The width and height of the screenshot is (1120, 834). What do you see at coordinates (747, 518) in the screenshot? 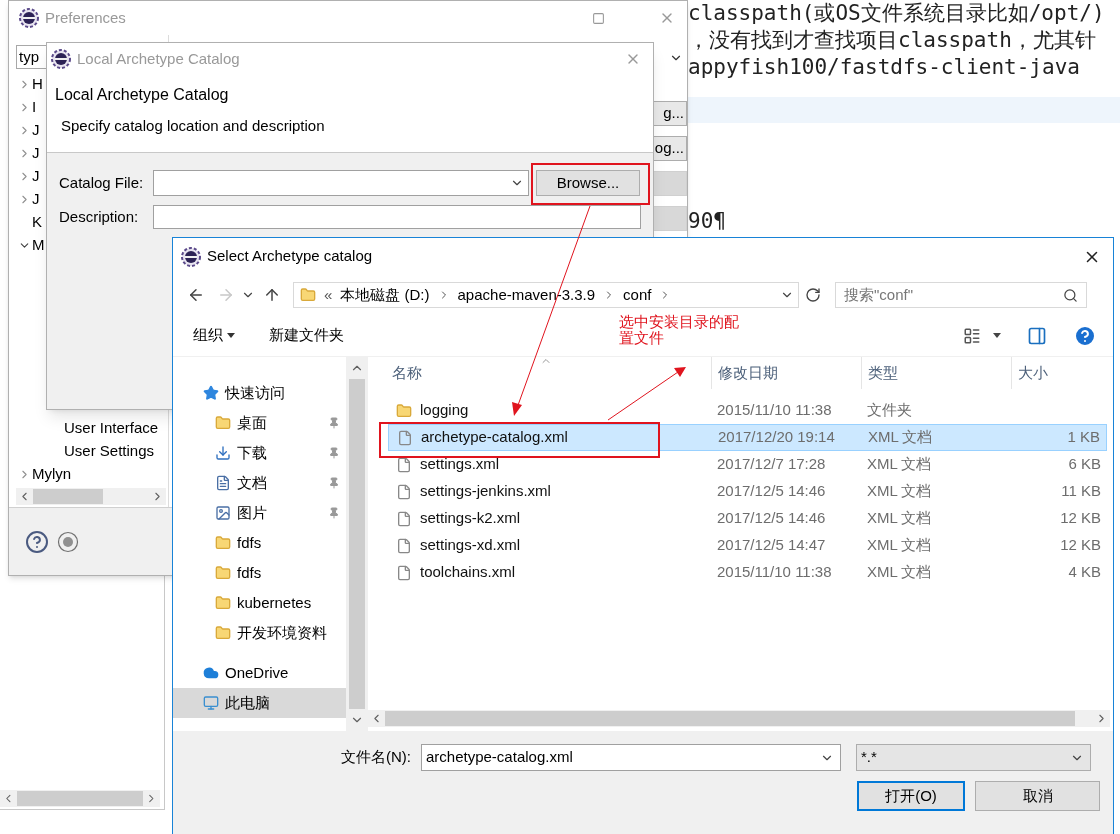
I see `file-row: settings-k2.xml 2017/12/5 14:46 XML 文档 12 KB` at bounding box center [747, 518].